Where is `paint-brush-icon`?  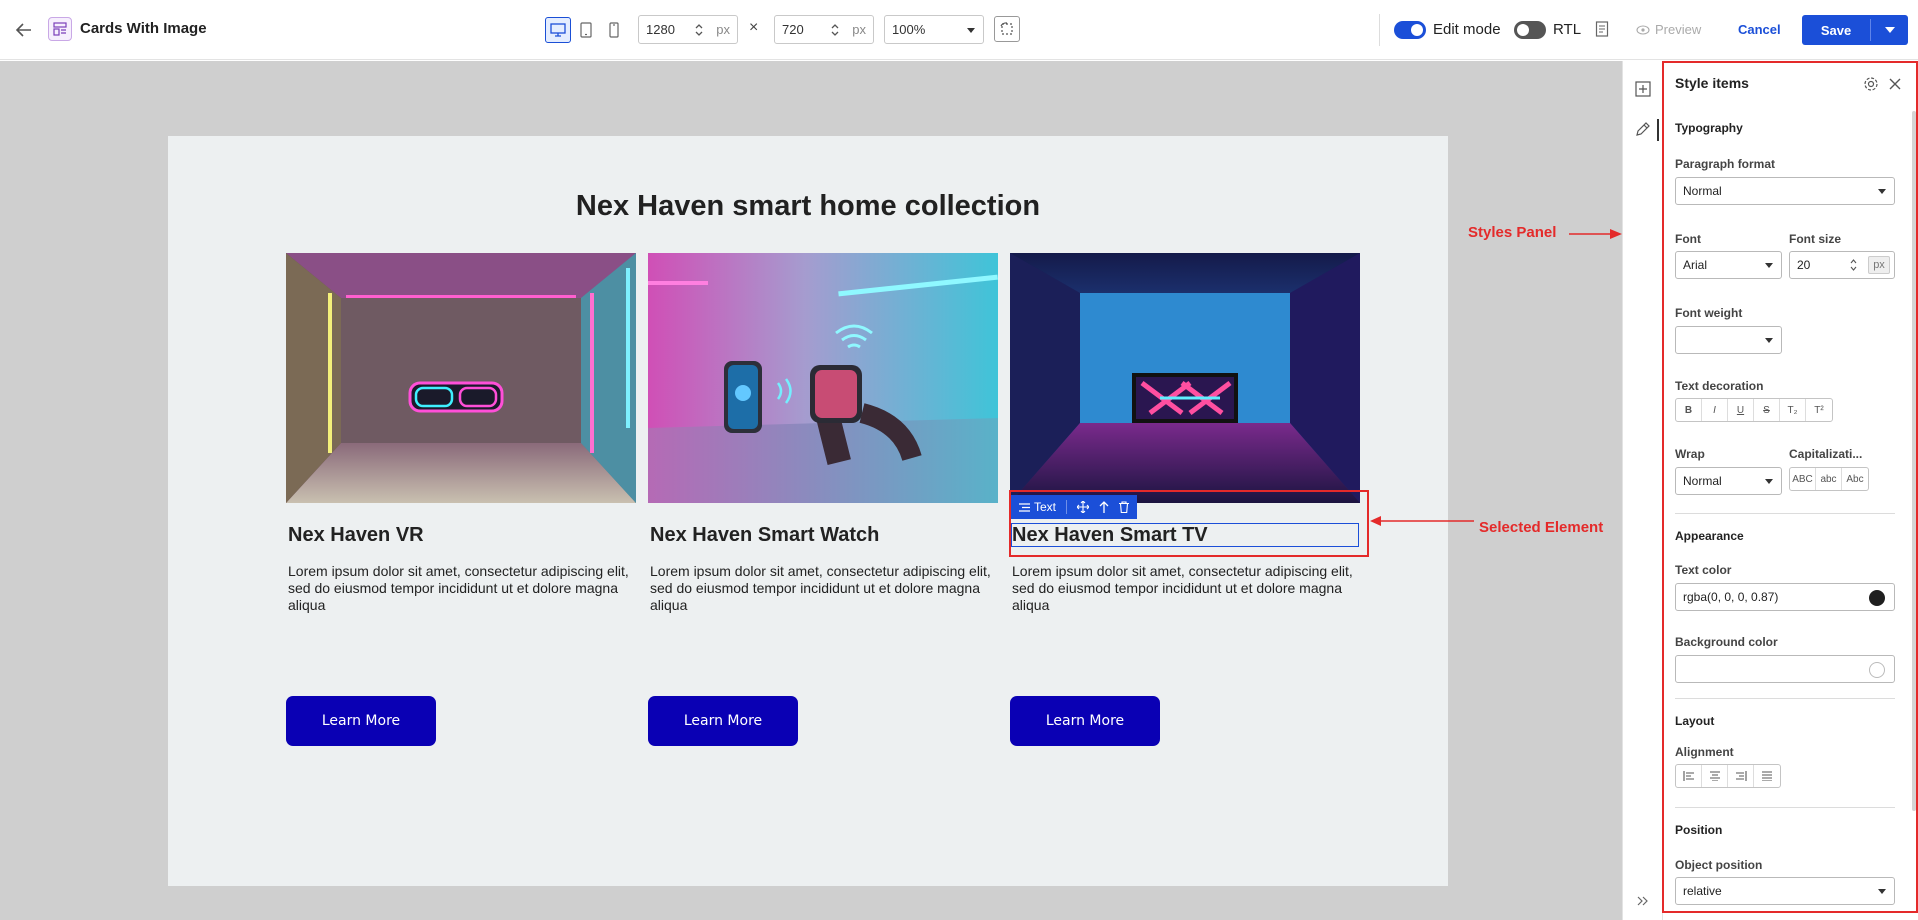
paint-brush-icon is located at coordinates (1643, 129).